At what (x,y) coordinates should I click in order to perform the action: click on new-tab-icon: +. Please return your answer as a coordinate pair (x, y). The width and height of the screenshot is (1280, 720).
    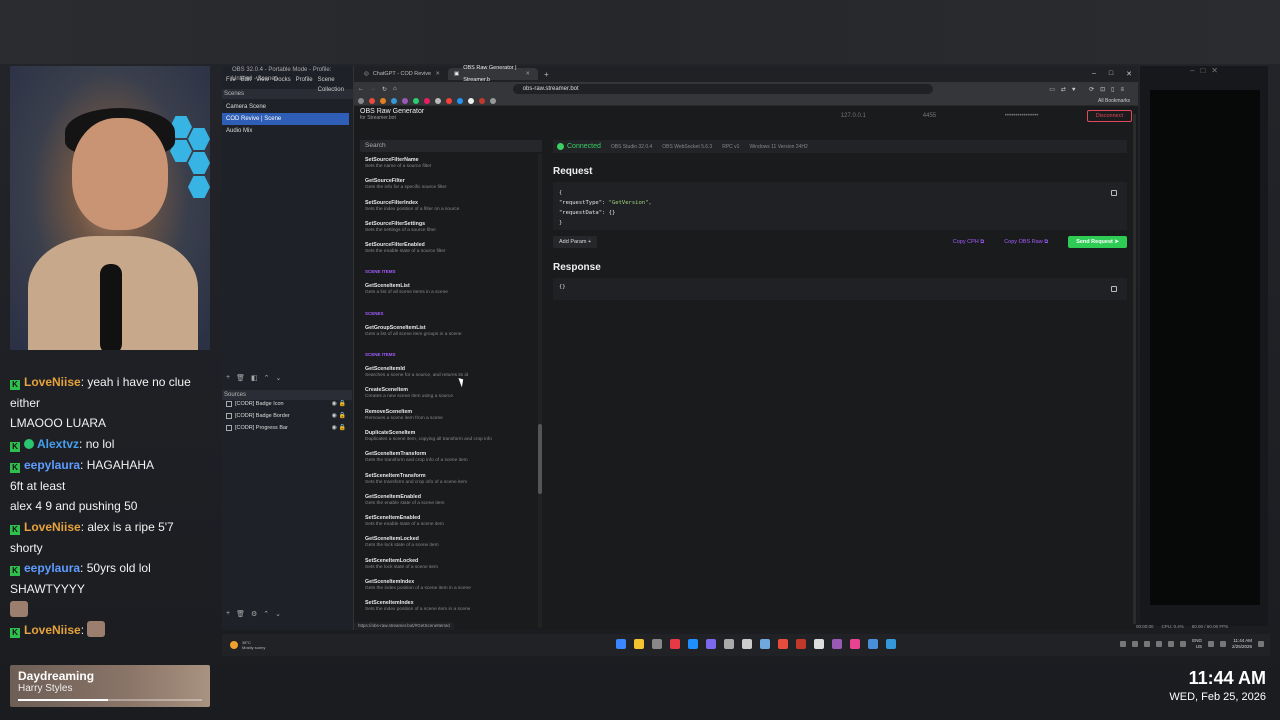
    Looking at the image, I should click on (546, 74).